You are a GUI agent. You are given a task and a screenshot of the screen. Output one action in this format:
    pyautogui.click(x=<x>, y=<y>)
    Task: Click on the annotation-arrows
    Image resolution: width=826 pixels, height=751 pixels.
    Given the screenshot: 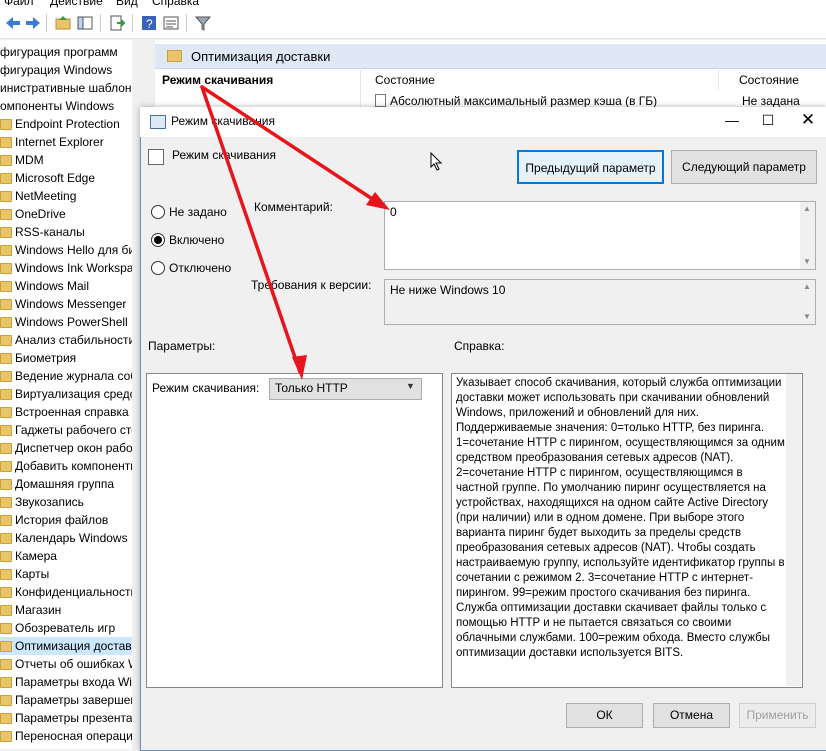 What is the action you would take?
    pyautogui.click(x=295, y=232)
    